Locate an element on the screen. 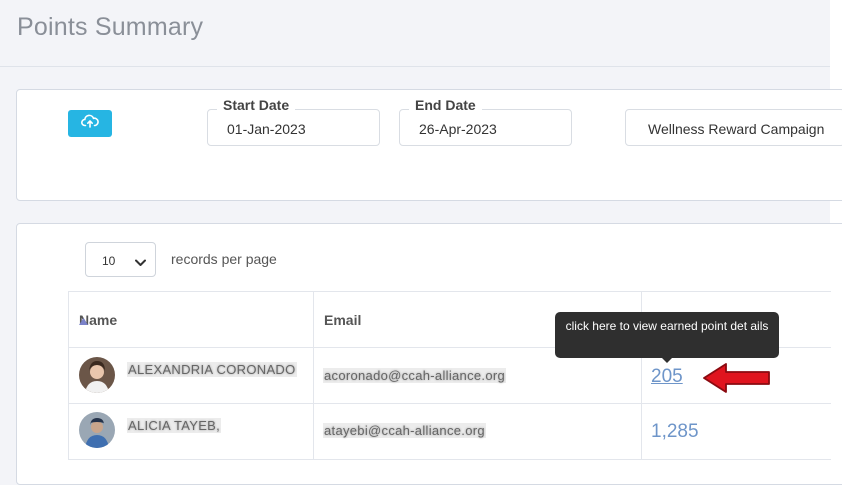  start-date-label: Start Date is located at coordinates (256, 105).